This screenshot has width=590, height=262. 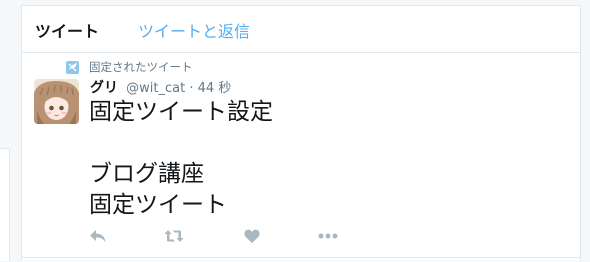 What do you see at coordinates (194, 30) in the screenshot?
I see `tab-tweets-and-replies: ツイートと返信` at bounding box center [194, 30].